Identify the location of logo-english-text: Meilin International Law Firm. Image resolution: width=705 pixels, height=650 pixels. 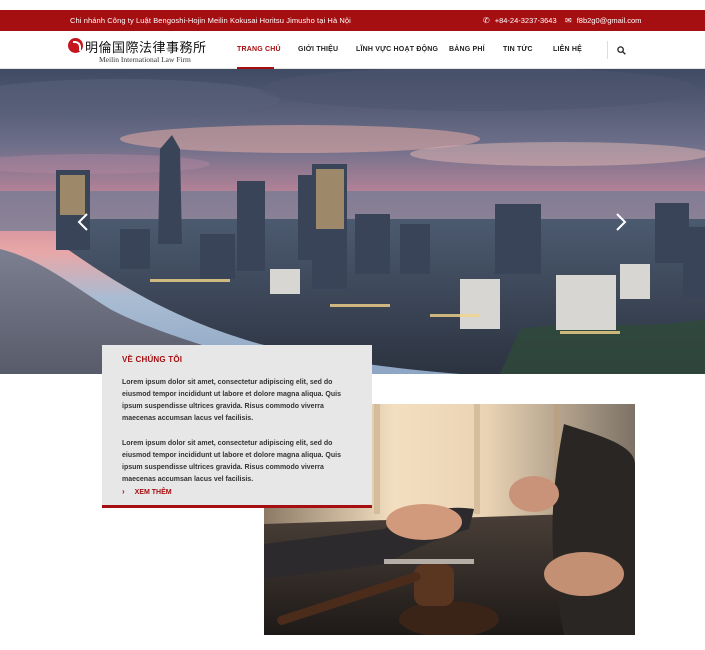
(145, 59).